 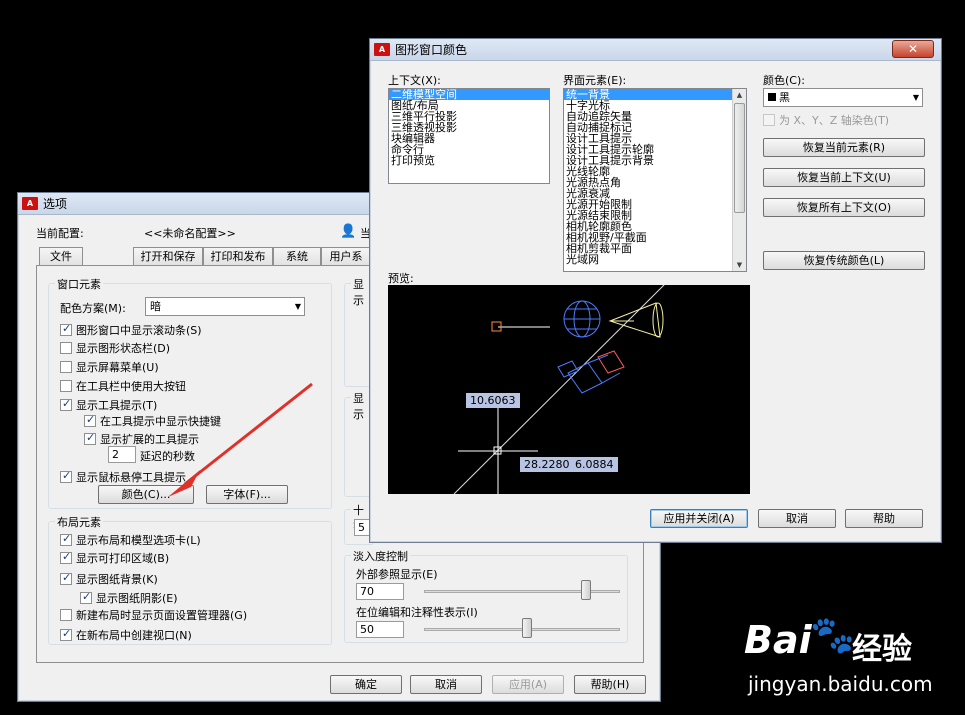 What do you see at coordinates (884, 518) in the screenshot?
I see `color-help-button: 帮助` at bounding box center [884, 518].